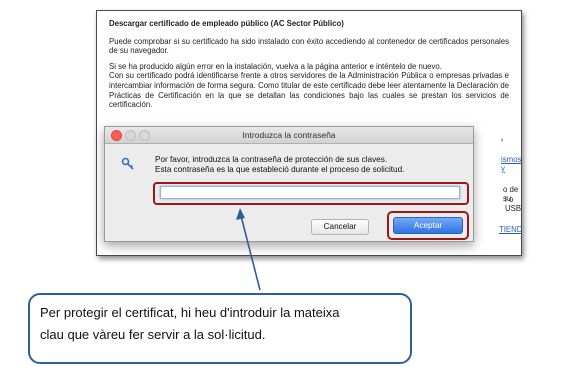  Describe the element at coordinates (340, 227) in the screenshot. I see `cancel-button: Cancelar` at that location.